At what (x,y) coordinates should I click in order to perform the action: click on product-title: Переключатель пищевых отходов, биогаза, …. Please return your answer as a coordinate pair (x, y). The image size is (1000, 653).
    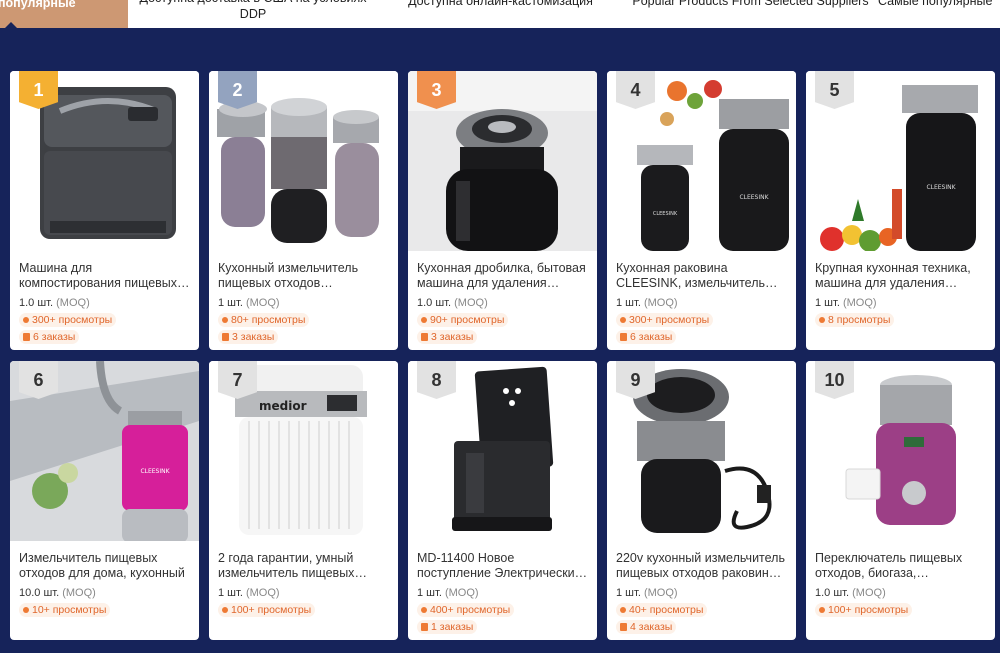
    Looking at the image, I should click on (900, 566).